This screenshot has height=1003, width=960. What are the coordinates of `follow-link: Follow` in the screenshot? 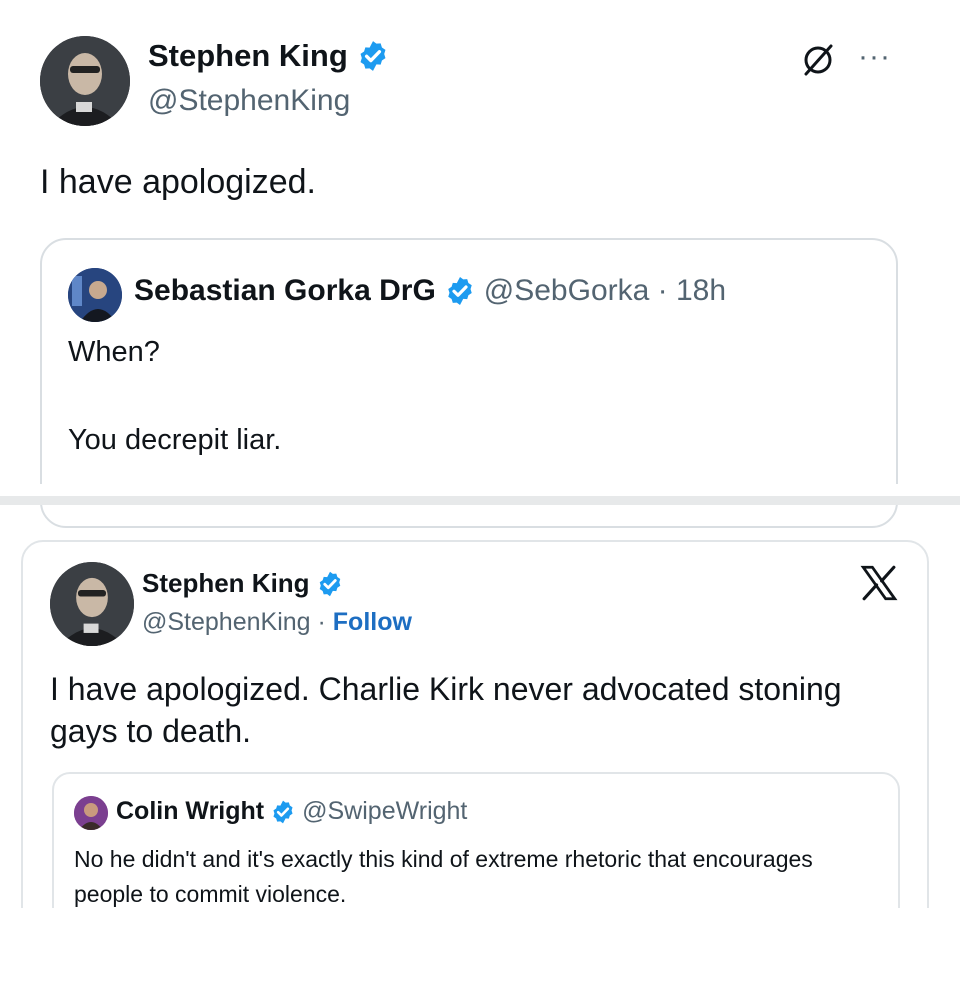 It's located at (372, 622).